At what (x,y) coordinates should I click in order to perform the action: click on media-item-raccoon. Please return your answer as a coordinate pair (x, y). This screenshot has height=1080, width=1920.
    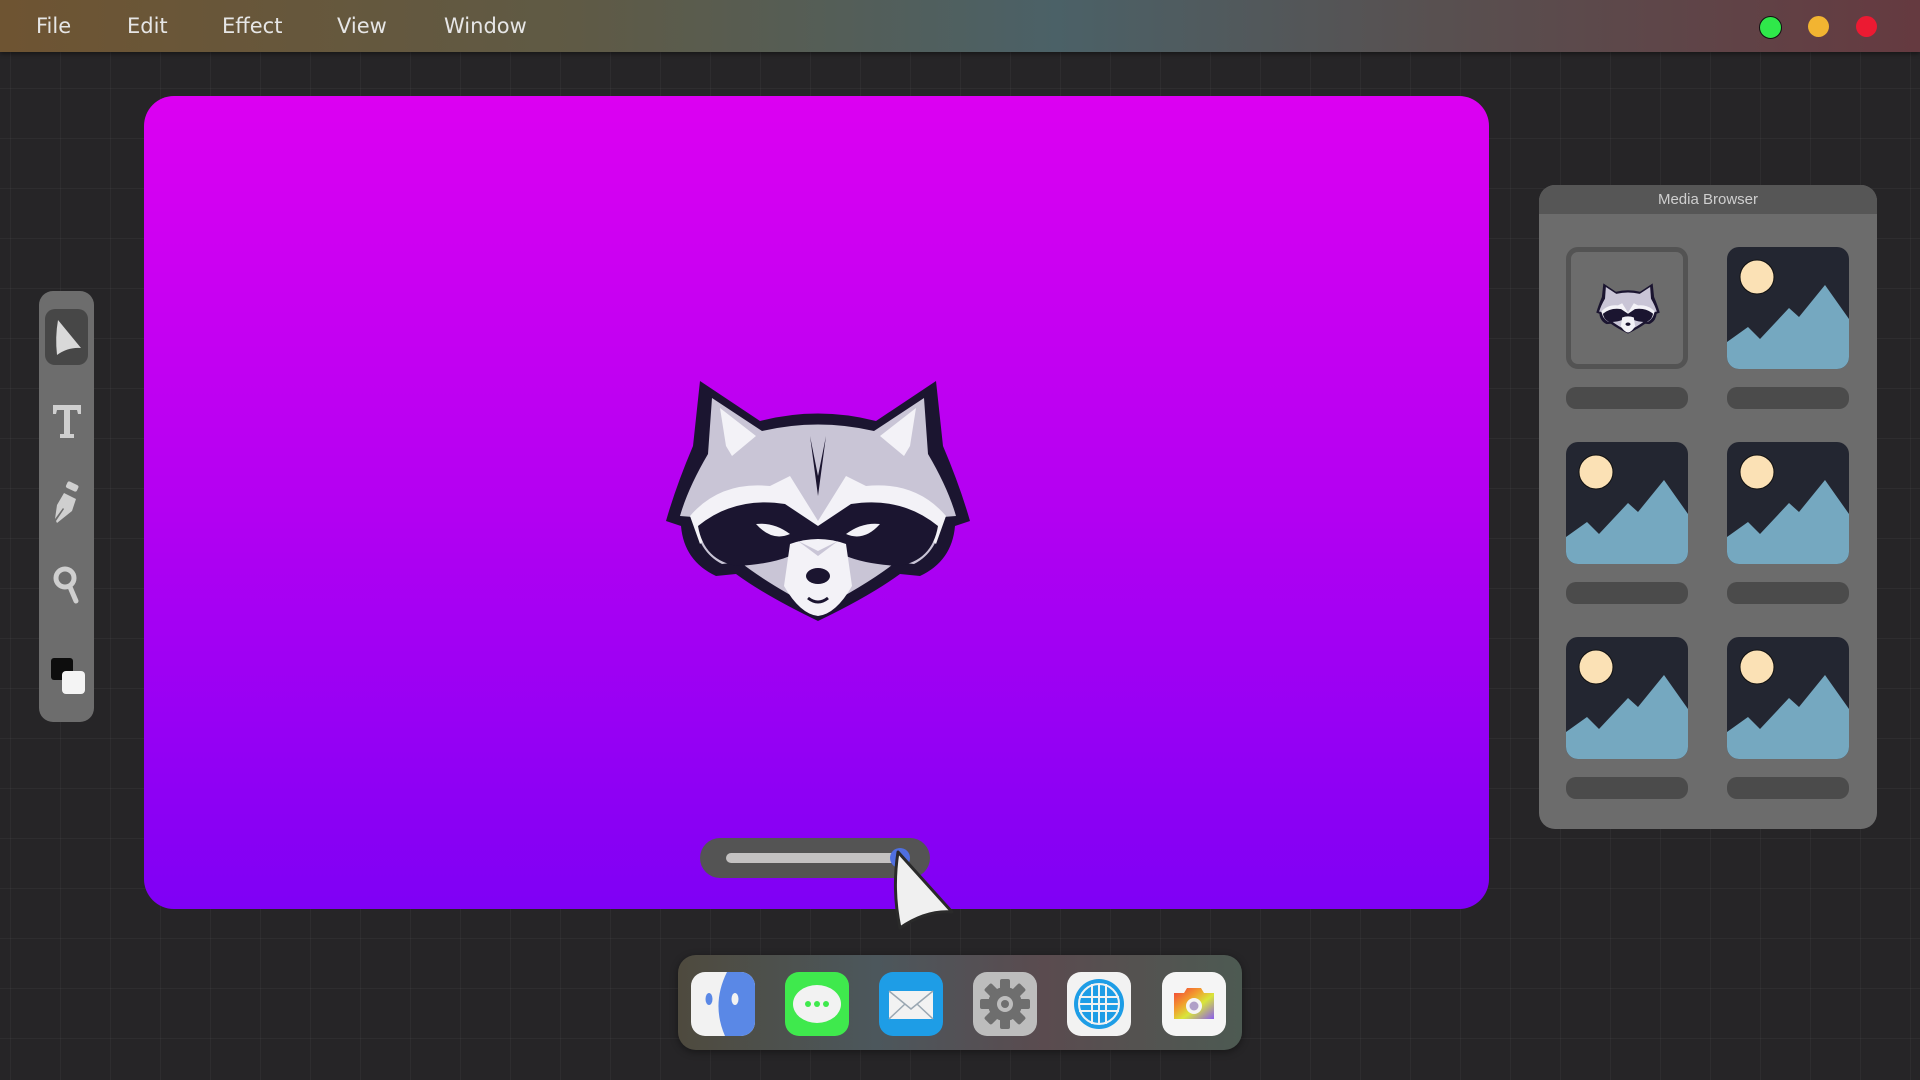
    Looking at the image, I should click on (1627, 308).